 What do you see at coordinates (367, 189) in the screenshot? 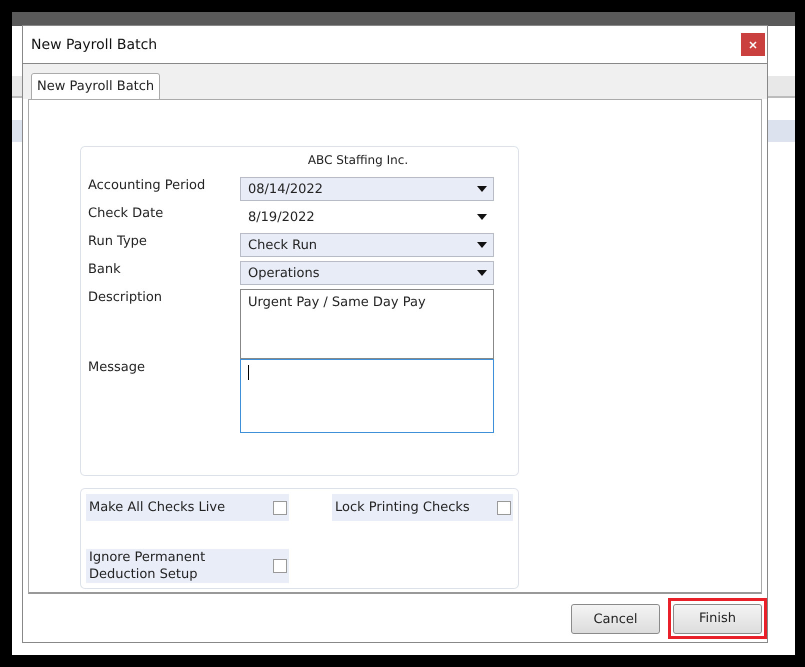
I see `dropdown: 08/14/2022` at bounding box center [367, 189].